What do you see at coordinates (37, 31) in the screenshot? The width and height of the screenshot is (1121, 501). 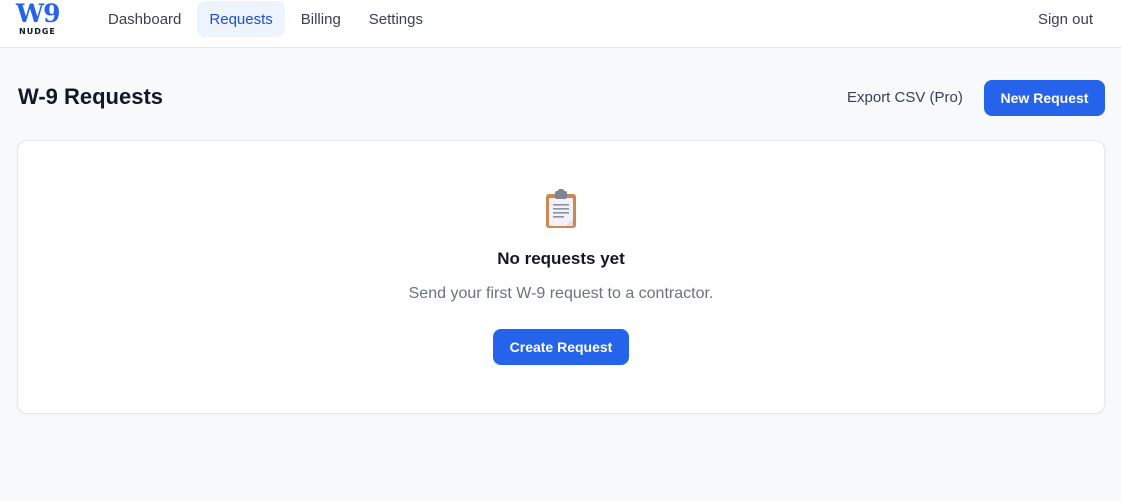 I see `logo-wordmark: NUDGE` at bounding box center [37, 31].